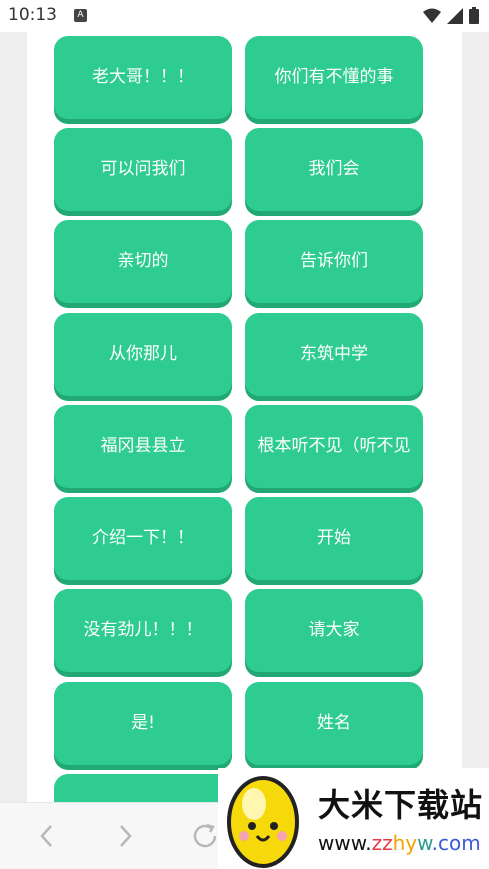  What do you see at coordinates (263, 822) in the screenshot?
I see `rice-mascot-icon` at bounding box center [263, 822].